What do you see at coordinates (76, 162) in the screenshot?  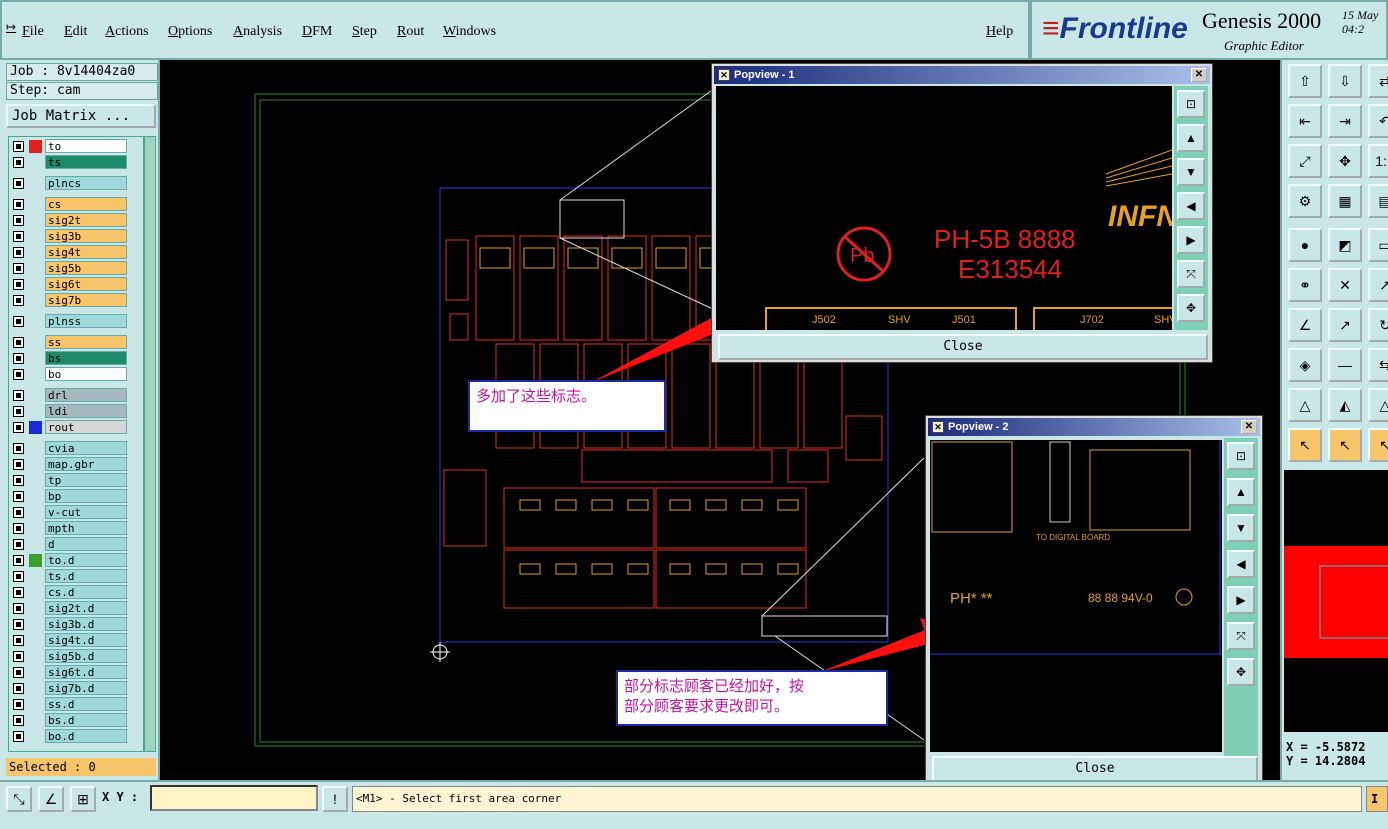 I see `layer-row-ts: ts` at bounding box center [76, 162].